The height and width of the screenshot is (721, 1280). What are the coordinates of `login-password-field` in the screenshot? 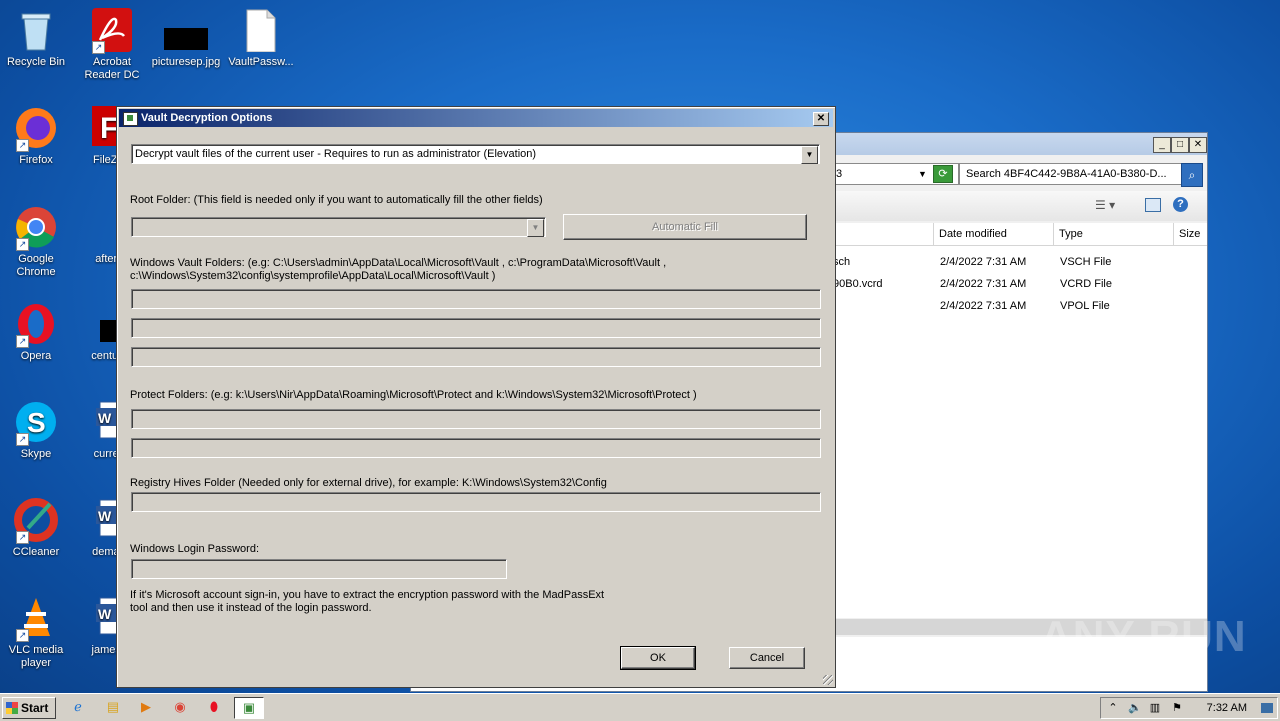 It's located at (319, 569).